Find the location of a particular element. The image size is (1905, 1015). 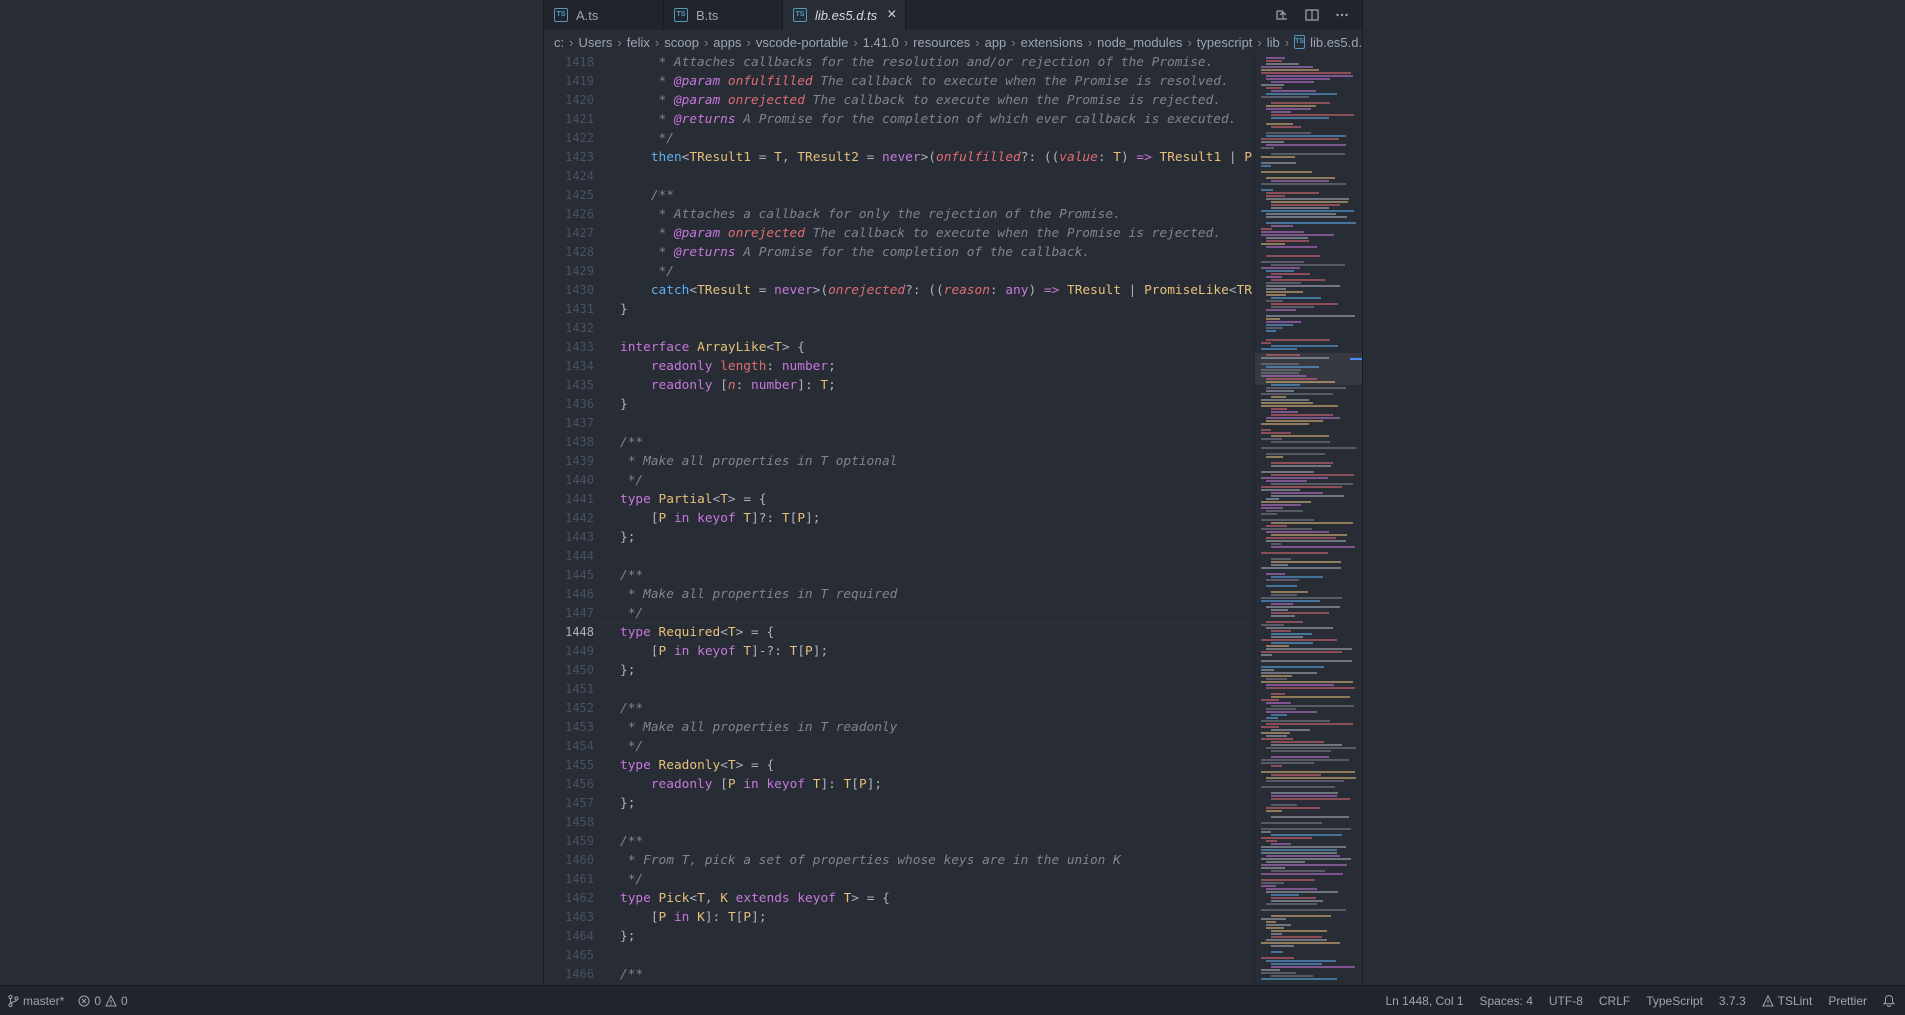

tab-a-ts: TS A.ts is located at coordinates (604, 15).